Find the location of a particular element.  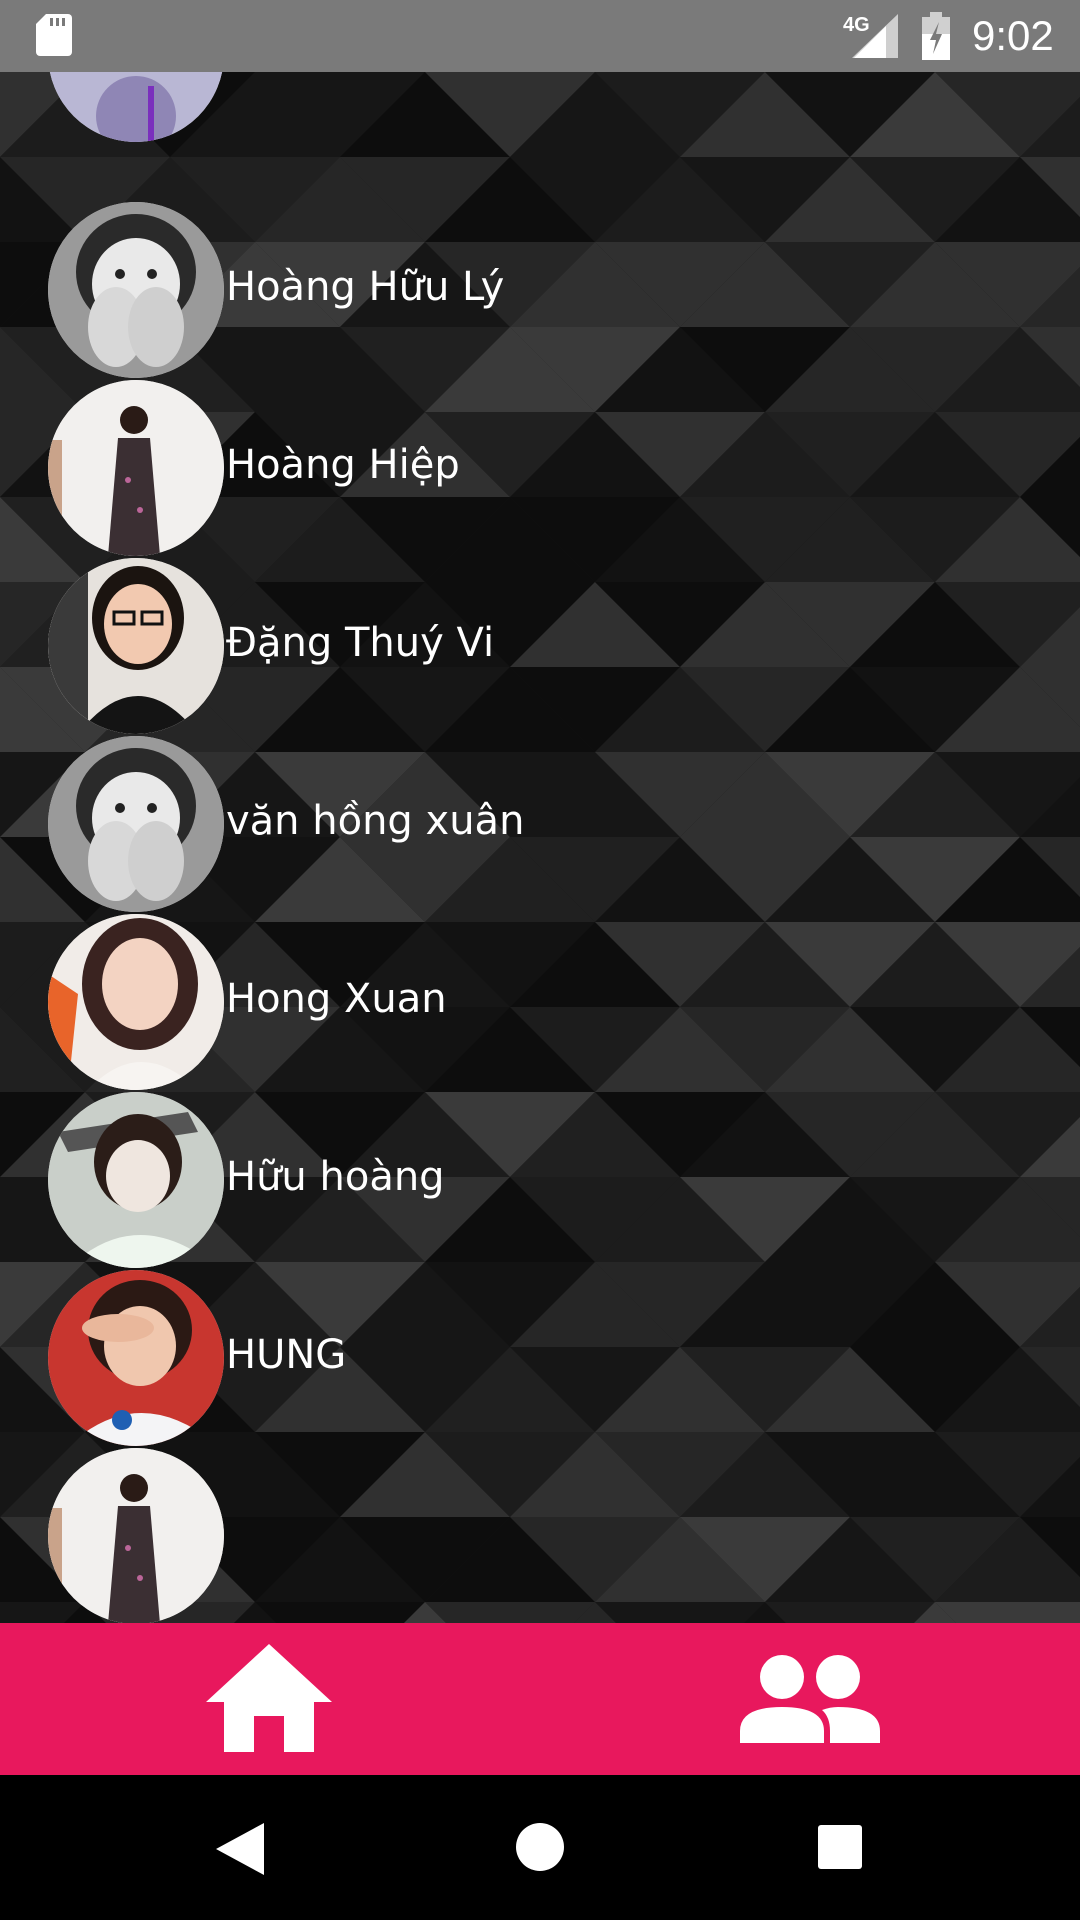

sd-card-icon is located at coordinates (54, 35).